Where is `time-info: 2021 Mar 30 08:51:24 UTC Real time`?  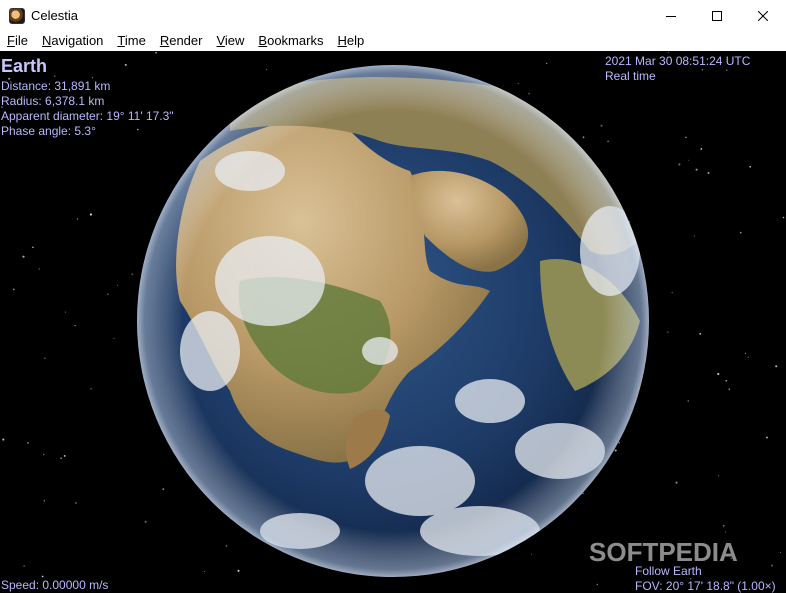 time-info: 2021 Mar 30 08:51:24 UTC Real time is located at coordinates (677, 69).